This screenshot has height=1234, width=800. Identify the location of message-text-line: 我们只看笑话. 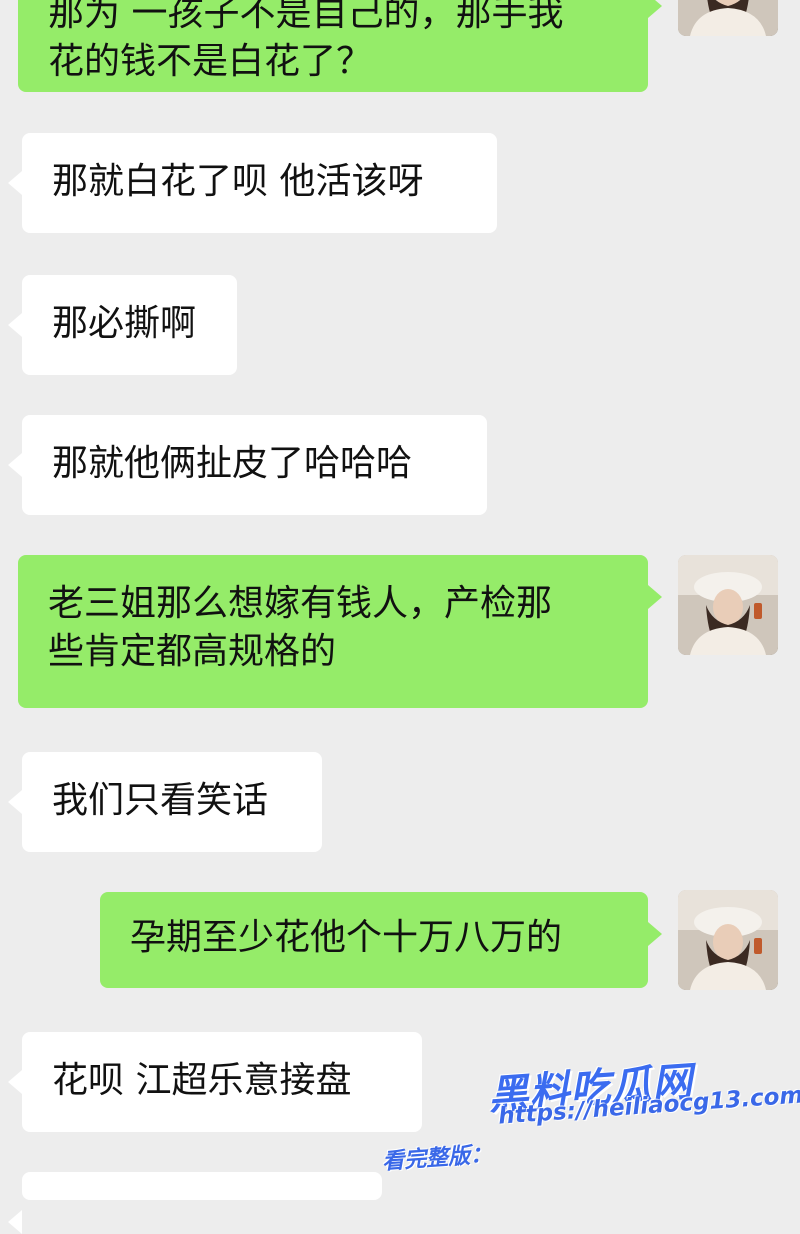
(160, 800).